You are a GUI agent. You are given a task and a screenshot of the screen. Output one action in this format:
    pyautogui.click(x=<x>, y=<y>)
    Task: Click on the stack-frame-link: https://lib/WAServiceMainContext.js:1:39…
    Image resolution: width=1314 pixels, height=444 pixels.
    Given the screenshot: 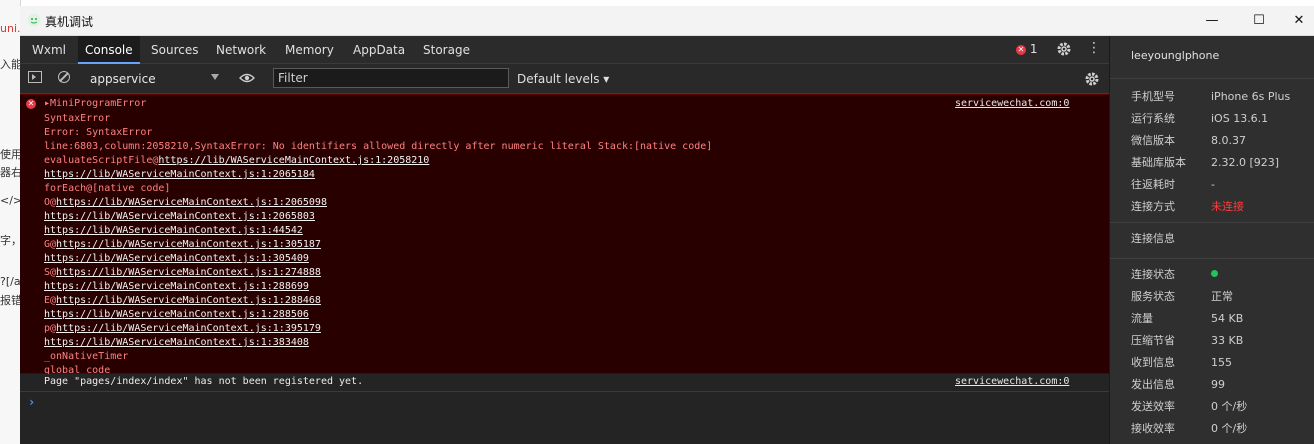 What is the action you would take?
    pyautogui.click(x=188, y=328)
    